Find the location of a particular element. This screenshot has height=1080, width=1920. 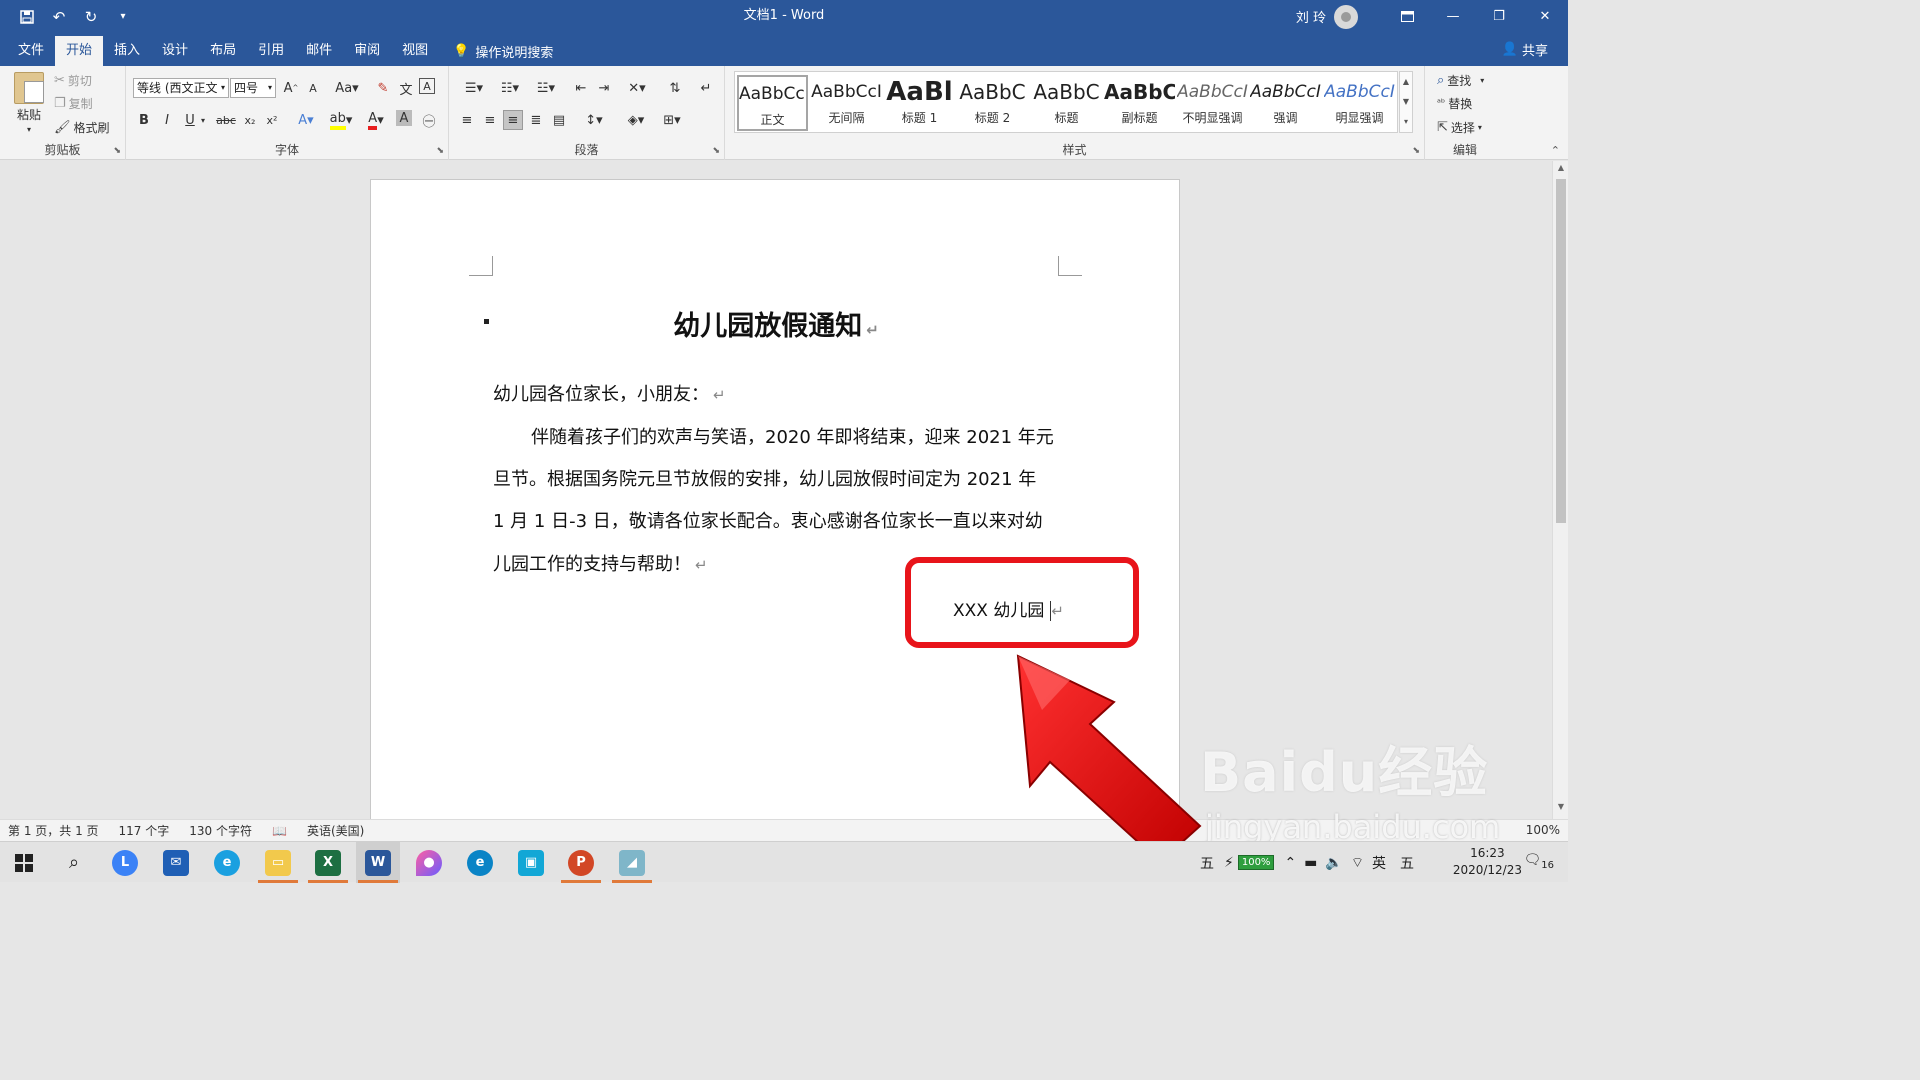

cut-button: ✂ 剪切 is located at coordinates (73, 80).